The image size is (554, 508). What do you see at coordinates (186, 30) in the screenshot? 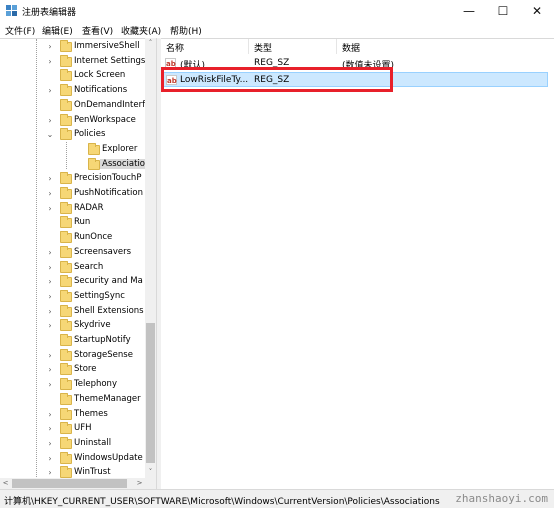
I see `menu-help: 帮助(H)` at bounding box center [186, 30].